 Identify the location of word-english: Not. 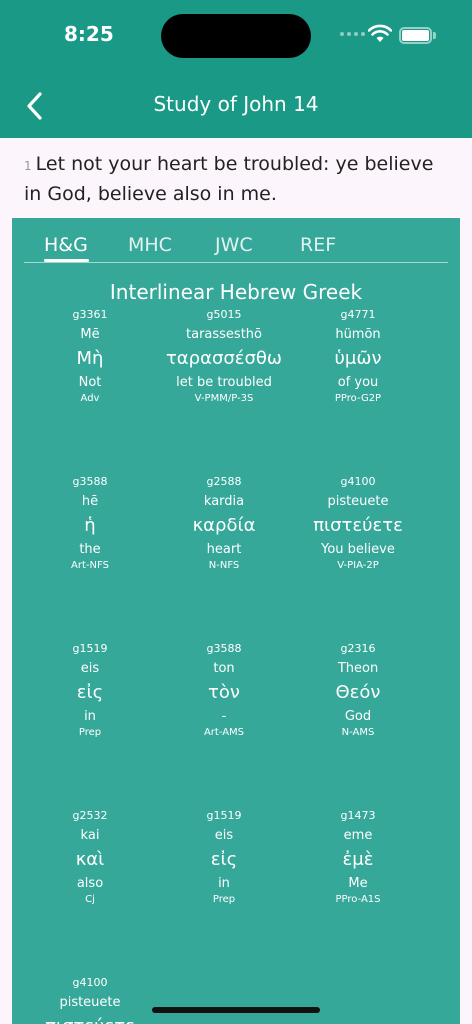
(90, 382).